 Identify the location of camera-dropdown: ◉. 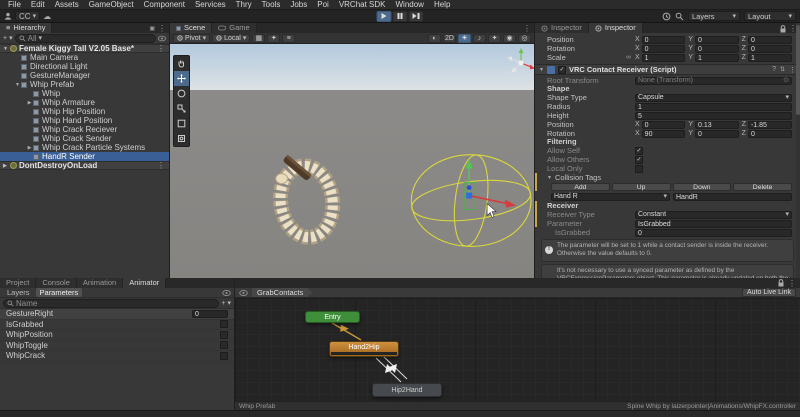
(509, 38).